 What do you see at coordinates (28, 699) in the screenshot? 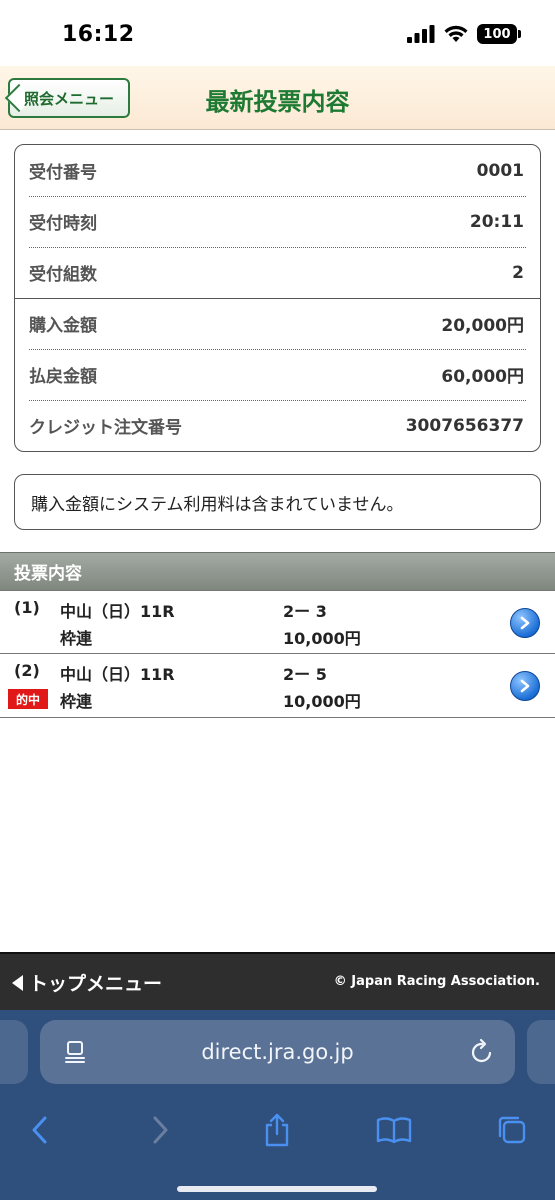
I see `hit-badge: 的中` at bounding box center [28, 699].